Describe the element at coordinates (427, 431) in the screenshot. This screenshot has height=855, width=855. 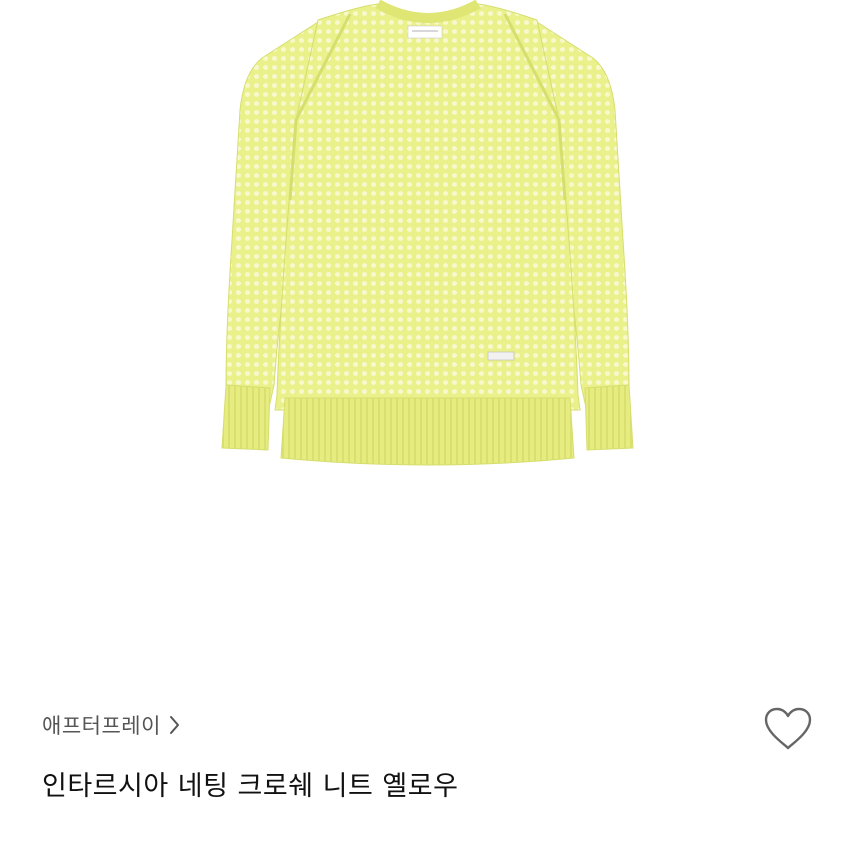
I see `hem-rib` at that location.